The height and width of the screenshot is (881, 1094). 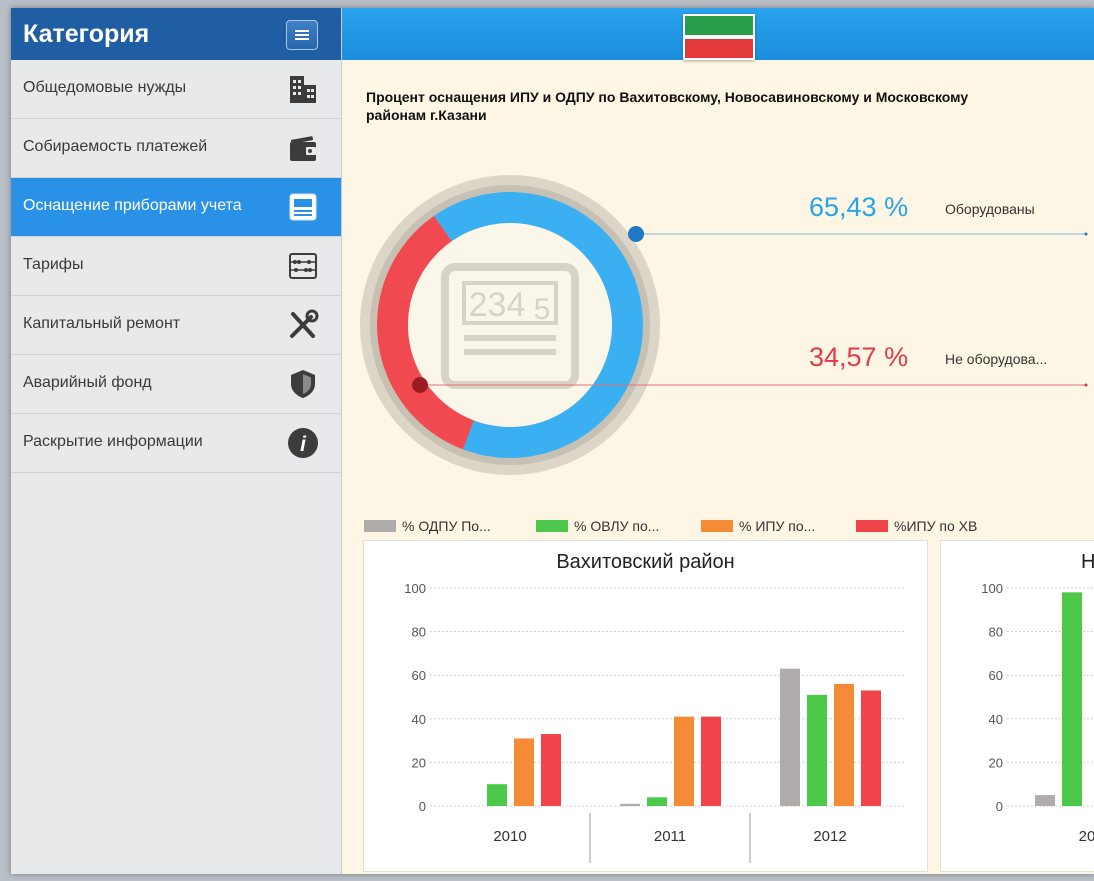 I want to click on sidebar-item-label: Собираемость платежей, so click(x=115, y=146).